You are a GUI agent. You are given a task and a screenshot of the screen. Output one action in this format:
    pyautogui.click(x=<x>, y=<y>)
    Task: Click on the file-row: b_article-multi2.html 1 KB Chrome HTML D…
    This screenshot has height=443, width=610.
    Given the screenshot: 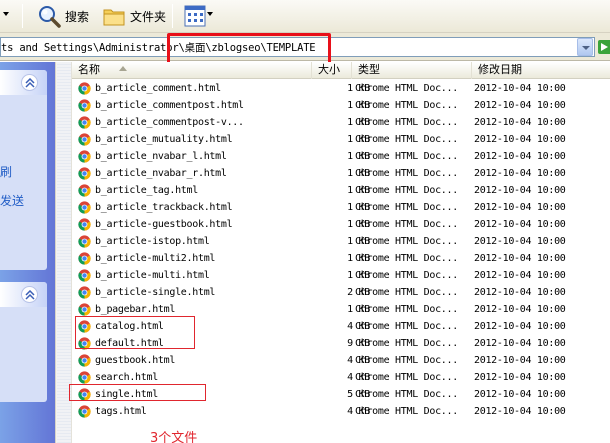 What is the action you would take?
    pyautogui.click(x=341, y=258)
    